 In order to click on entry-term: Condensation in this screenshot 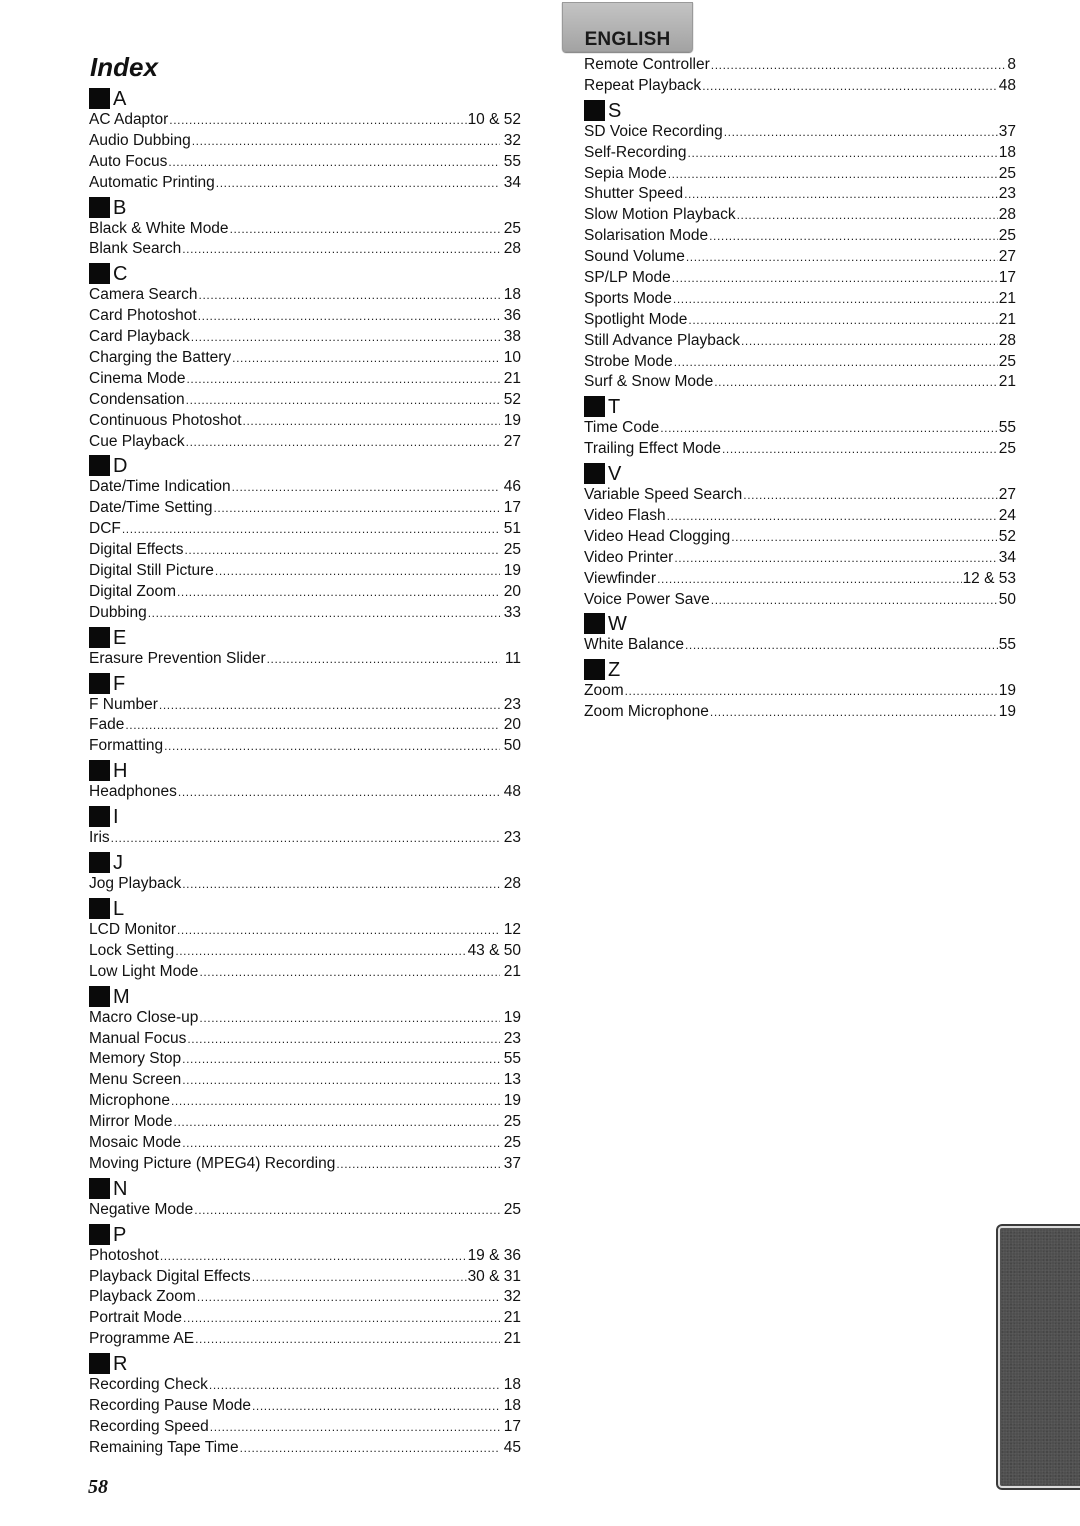, I will do `click(137, 399)`.